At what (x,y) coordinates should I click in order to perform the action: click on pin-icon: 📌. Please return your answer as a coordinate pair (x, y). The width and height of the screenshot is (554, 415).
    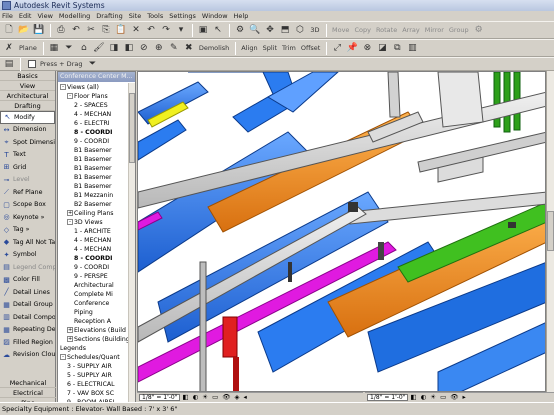
    Looking at the image, I should click on (352, 48).